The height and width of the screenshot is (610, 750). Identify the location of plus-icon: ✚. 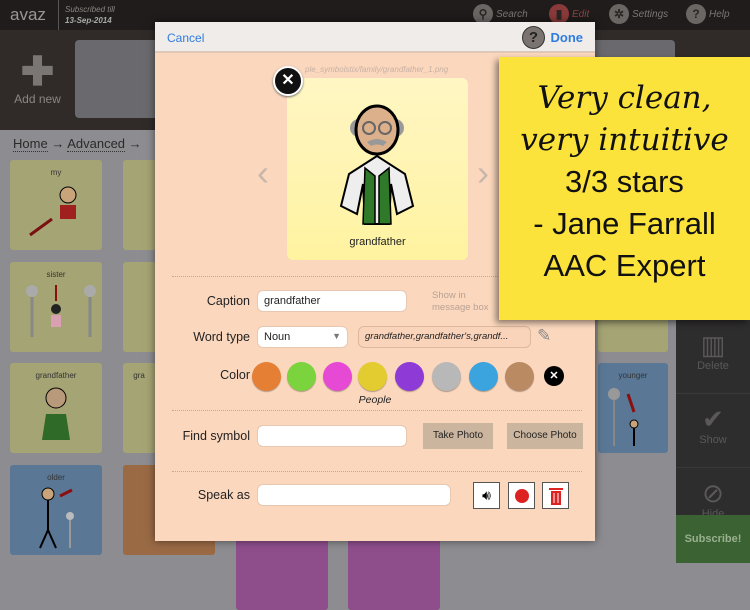
(37, 72).